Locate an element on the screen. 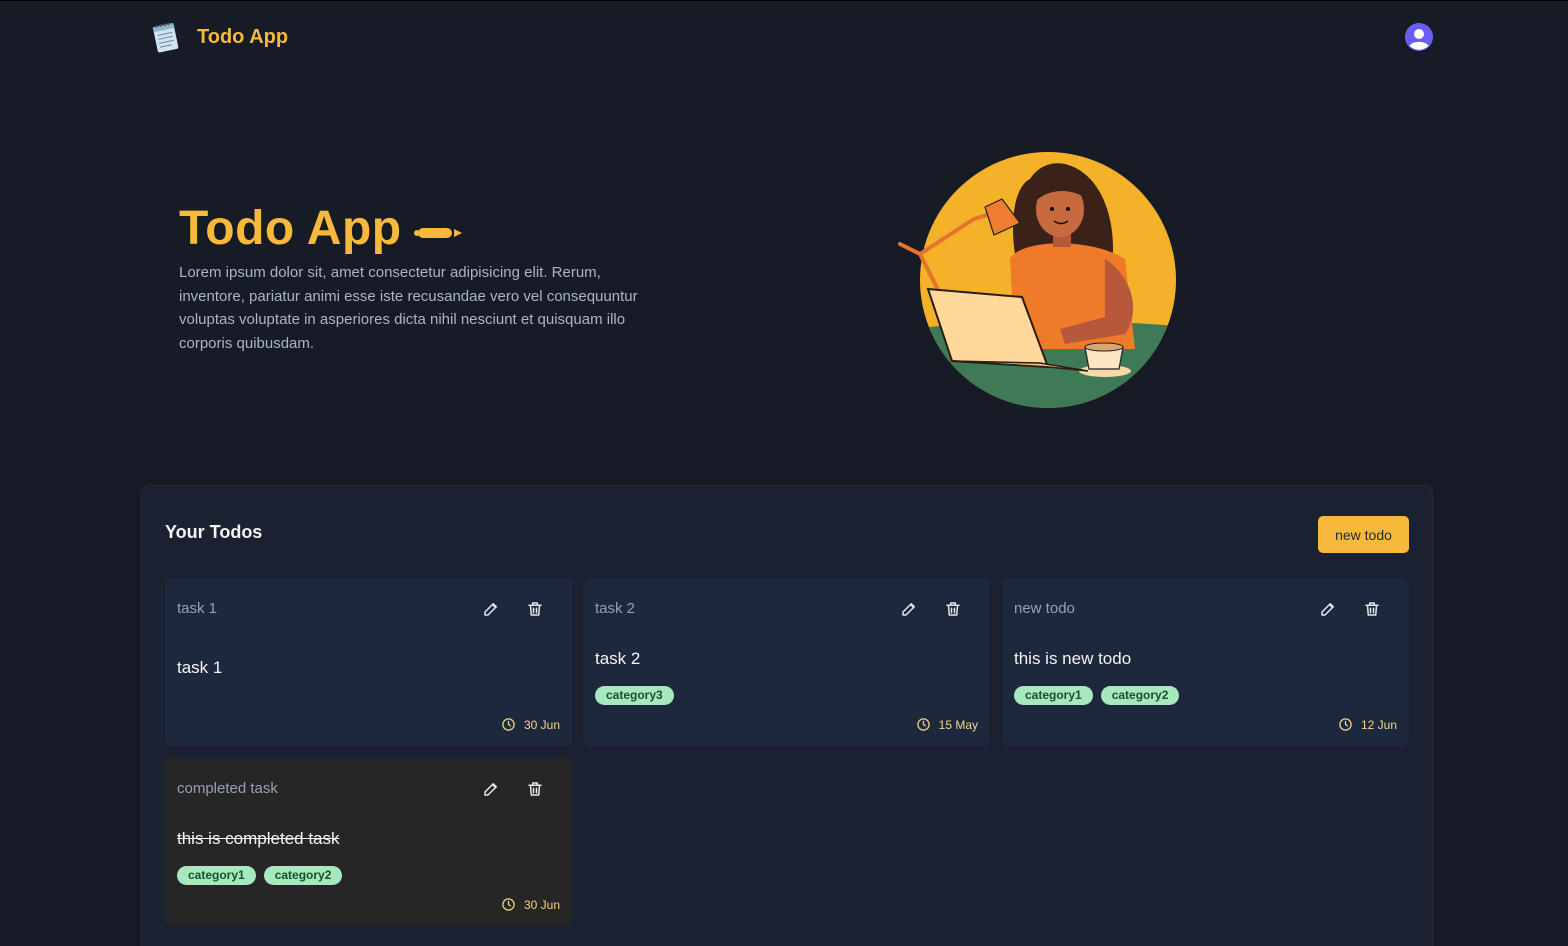 This screenshot has width=1568, height=946. todo-tags: category3 is located at coordinates (634, 695).